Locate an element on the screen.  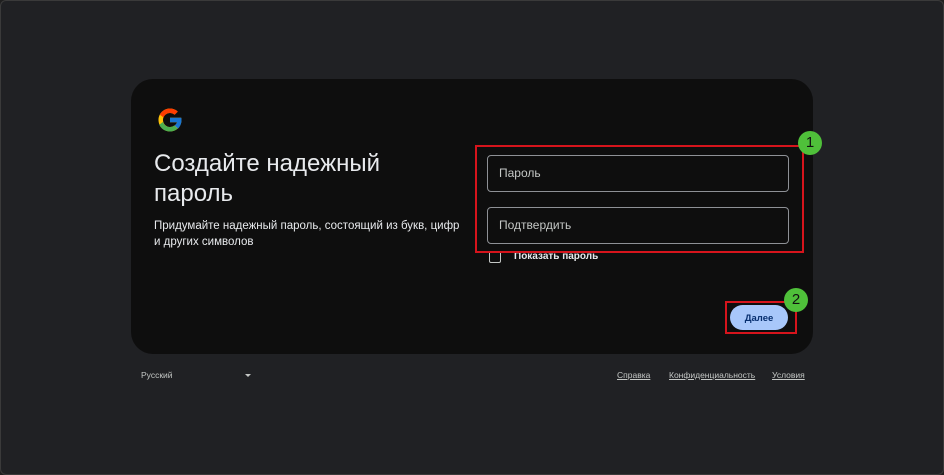
google-g-icon is located at coordinates (170, 120).